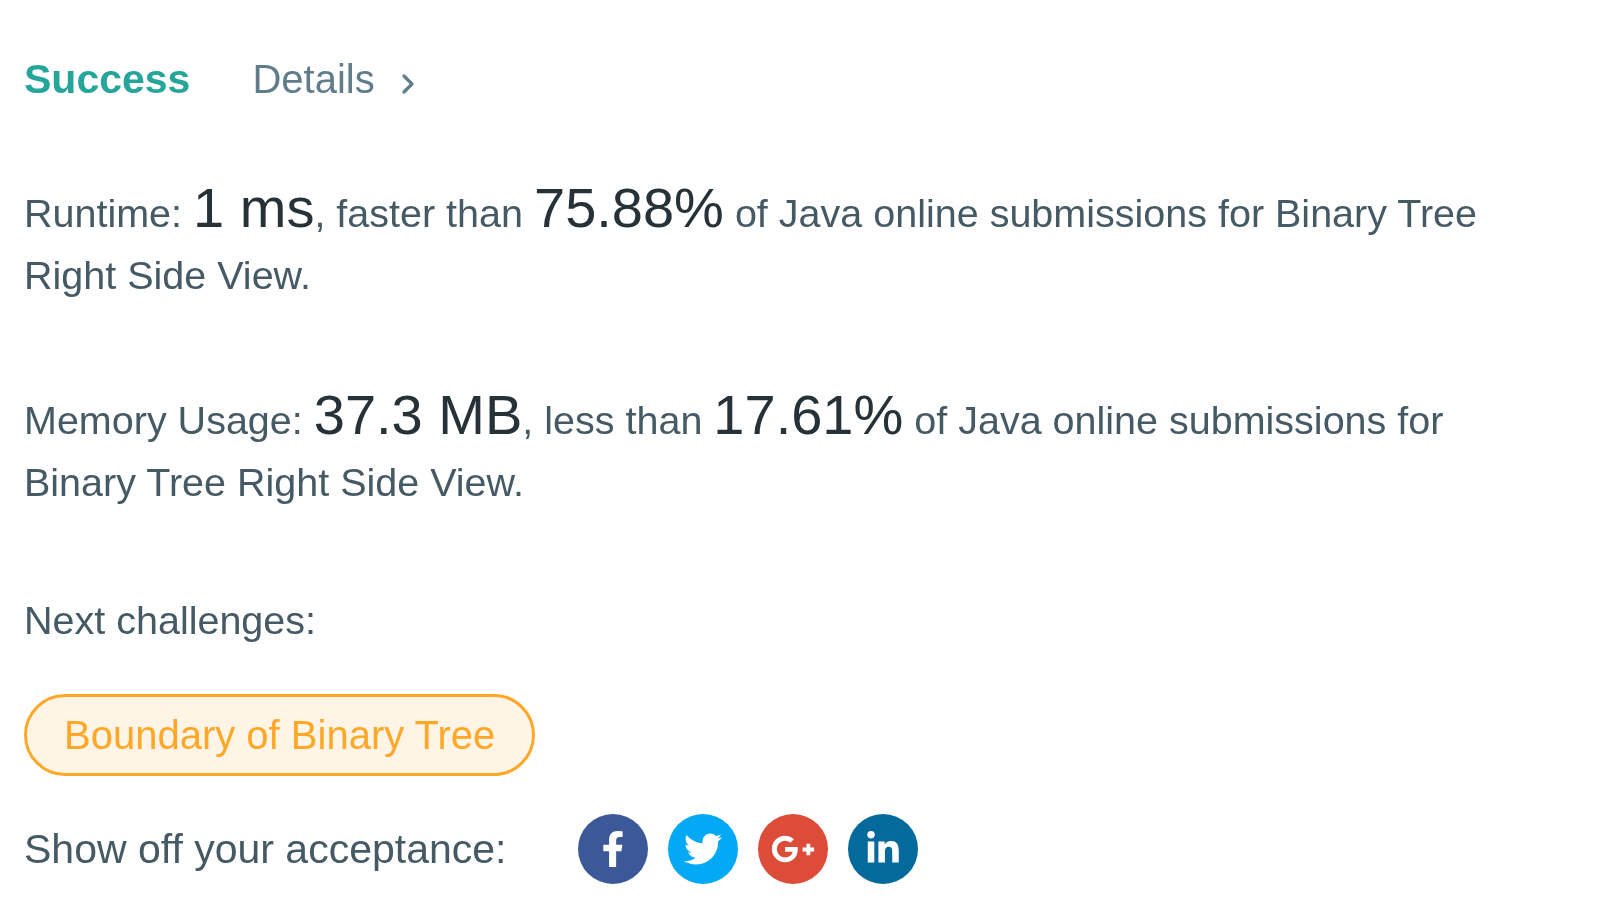  What do you see at coordinates (333, 79) in the screenshot?
I see `details-link: Details` at bounding box center [333, 79].